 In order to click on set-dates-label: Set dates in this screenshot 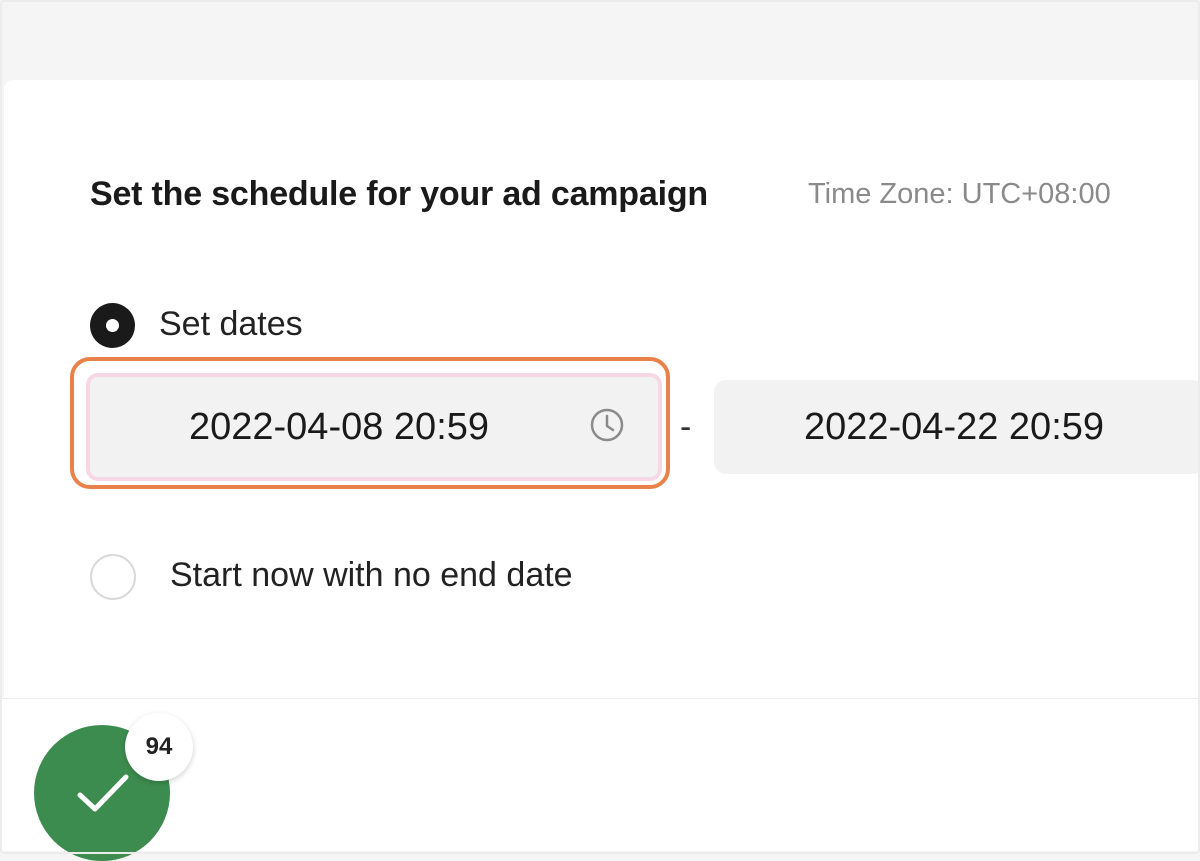, I will do `click(231, 324)`.